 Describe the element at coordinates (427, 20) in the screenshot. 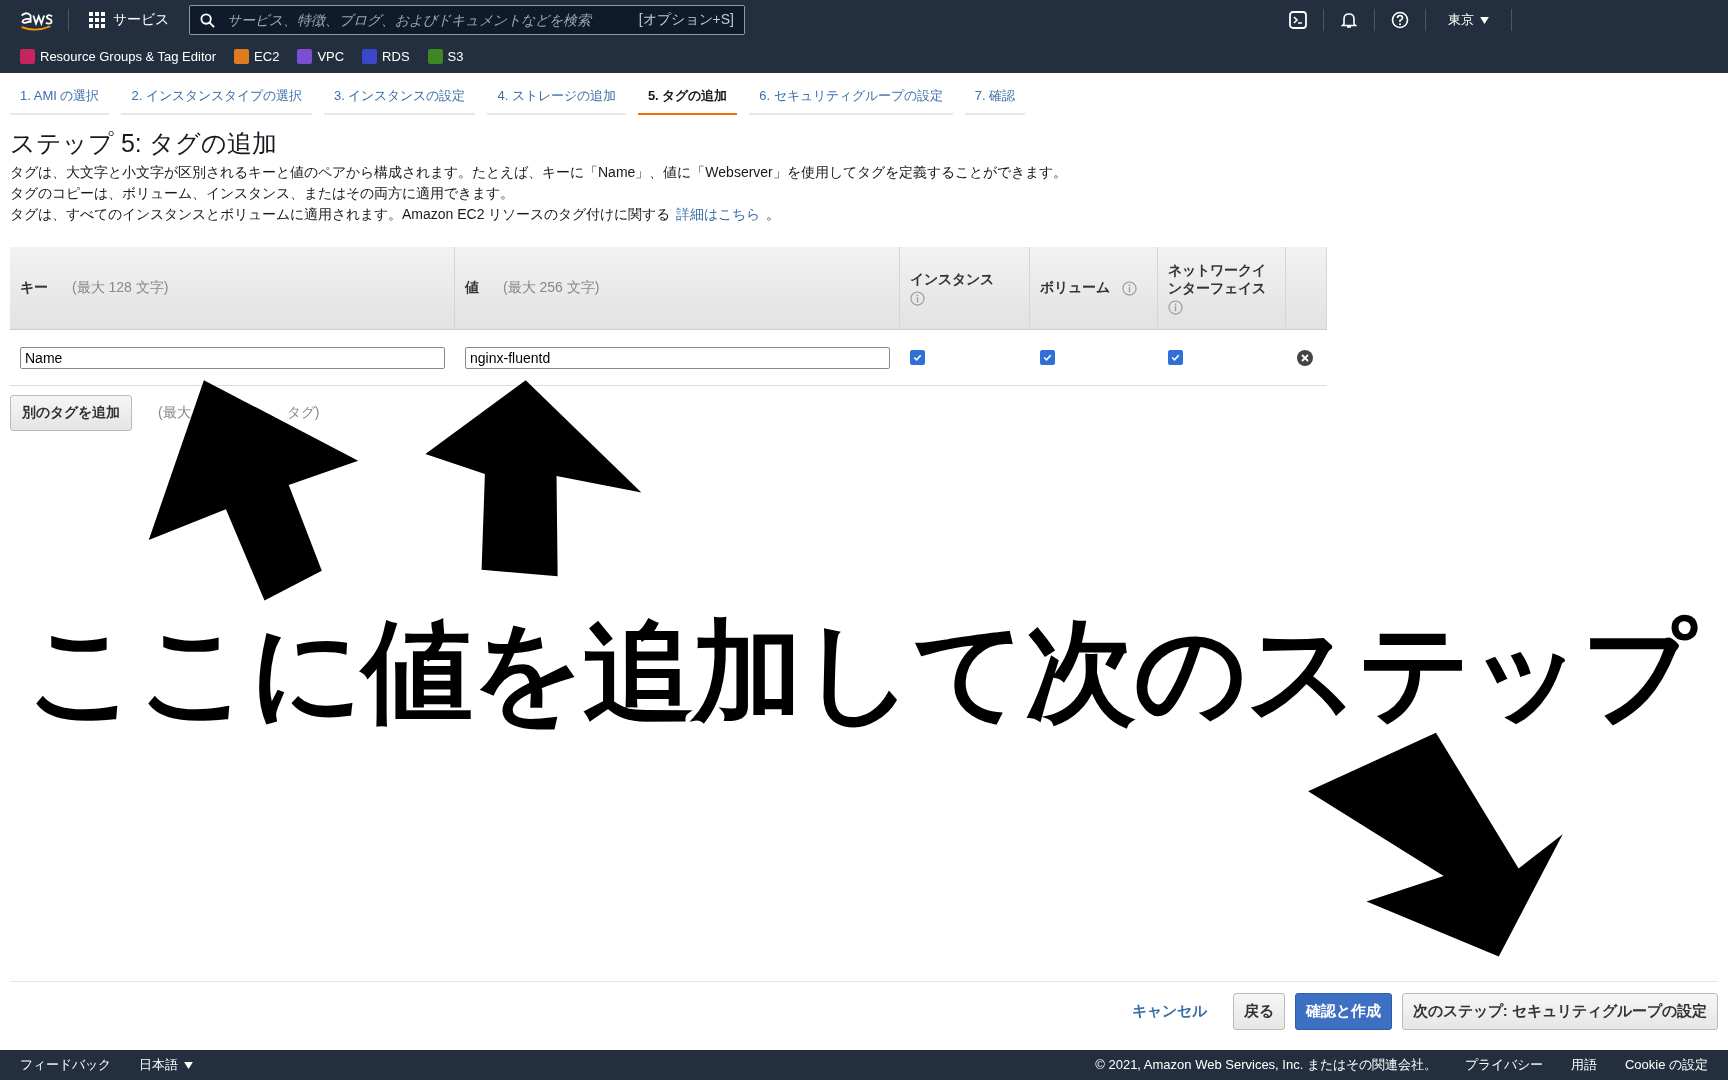

I see `search-field: サービス、特徴、ブログ、およびドキュメントなどを検索` at that location.